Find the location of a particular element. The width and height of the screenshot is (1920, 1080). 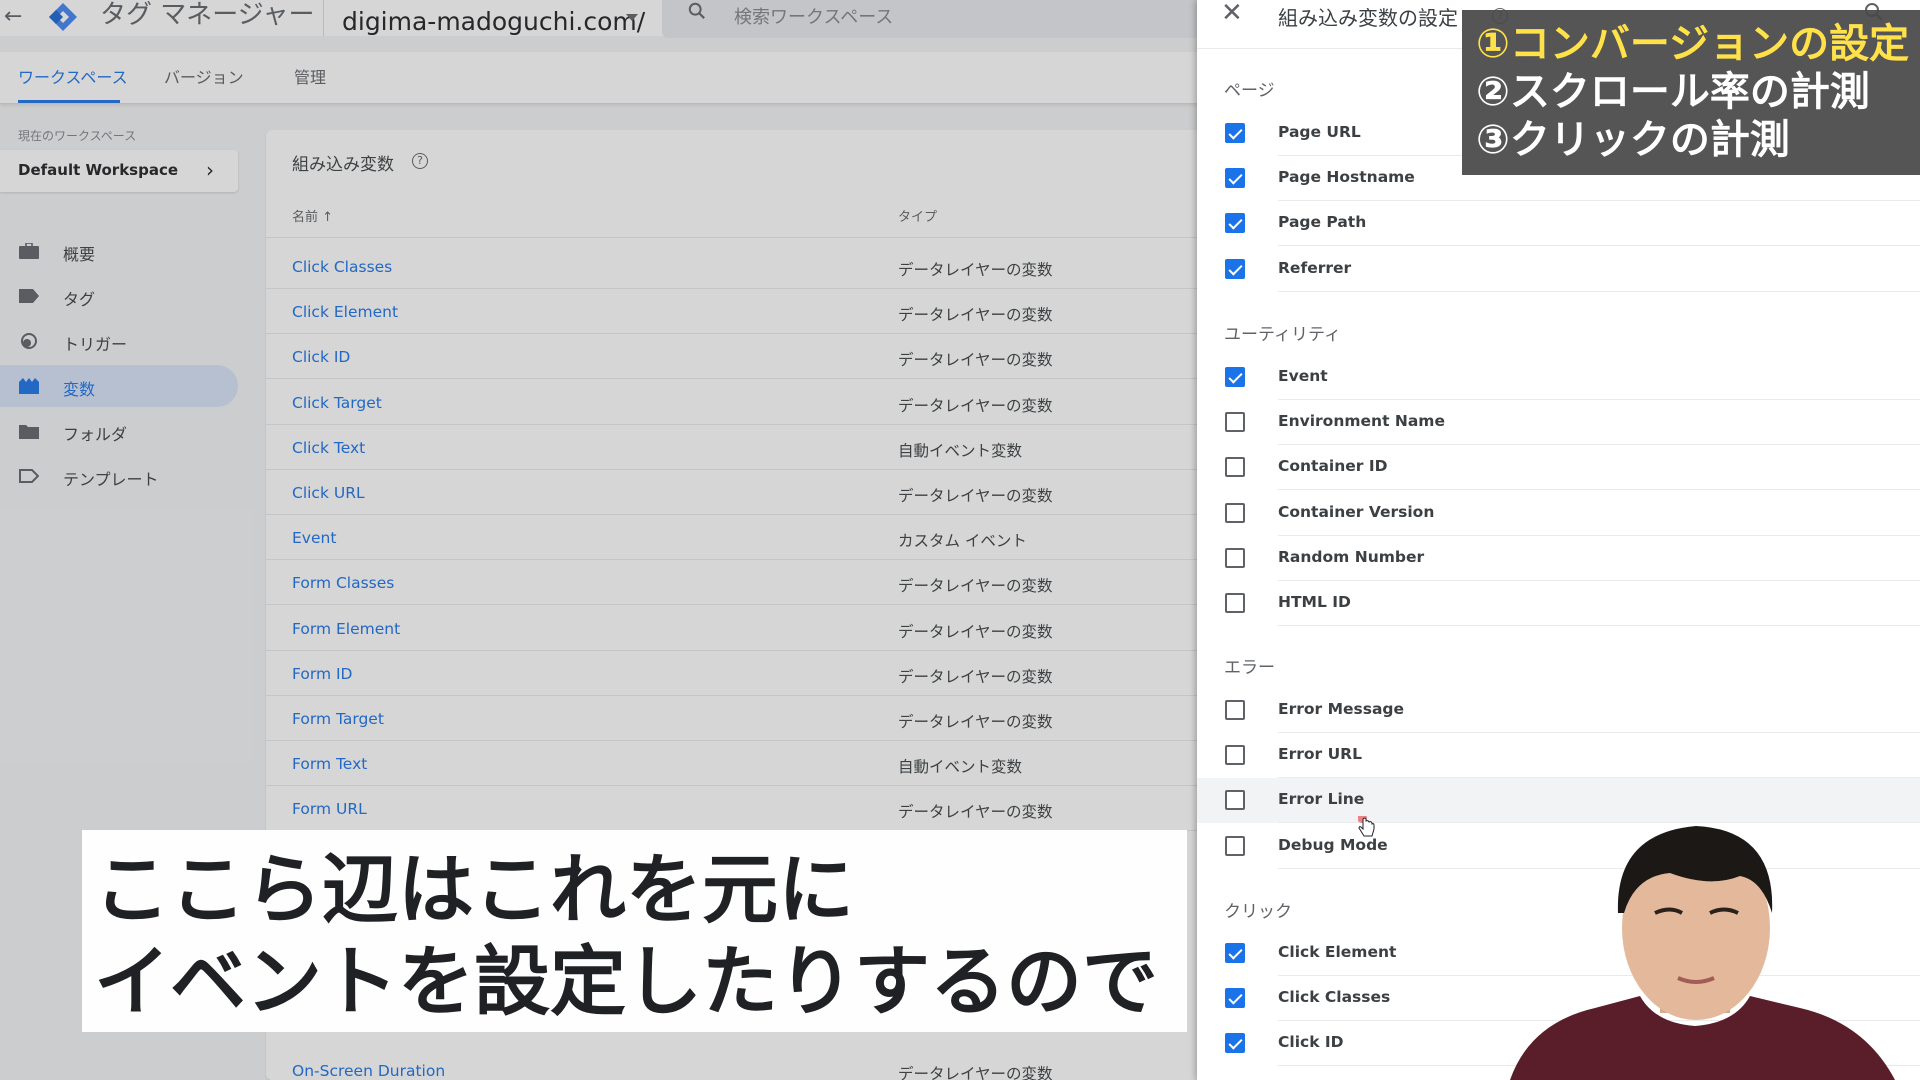

variable-option-label: Event is located at coordinates (1303, 376).